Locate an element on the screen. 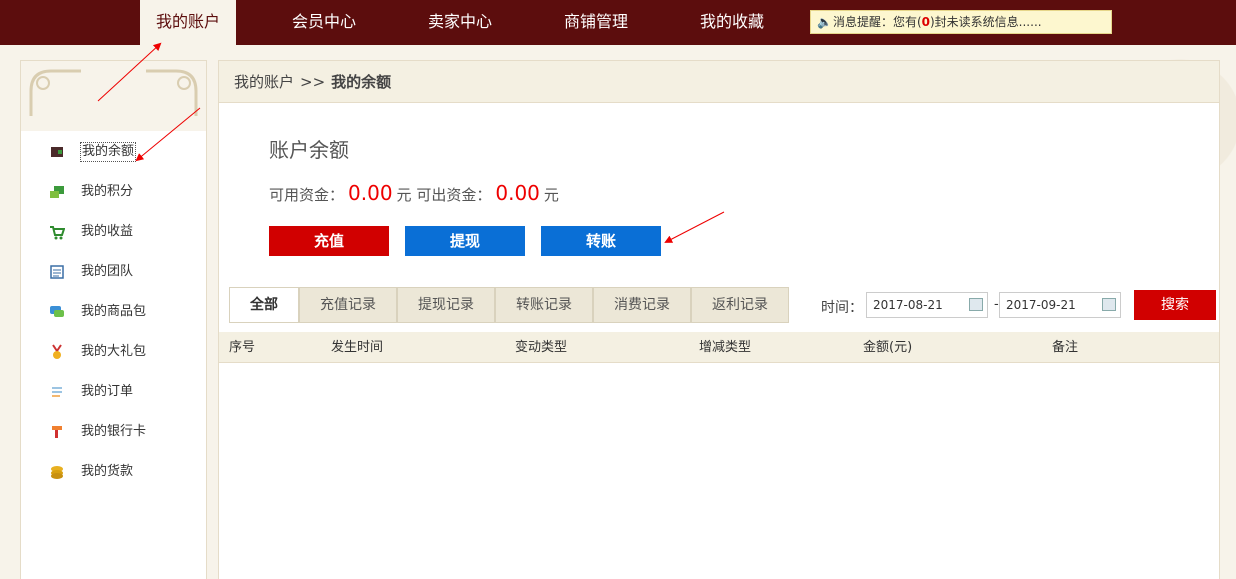 The width and height of the screenshot is (1236, 579). available-amount: 0.00 is located at coordinates (370, 193).